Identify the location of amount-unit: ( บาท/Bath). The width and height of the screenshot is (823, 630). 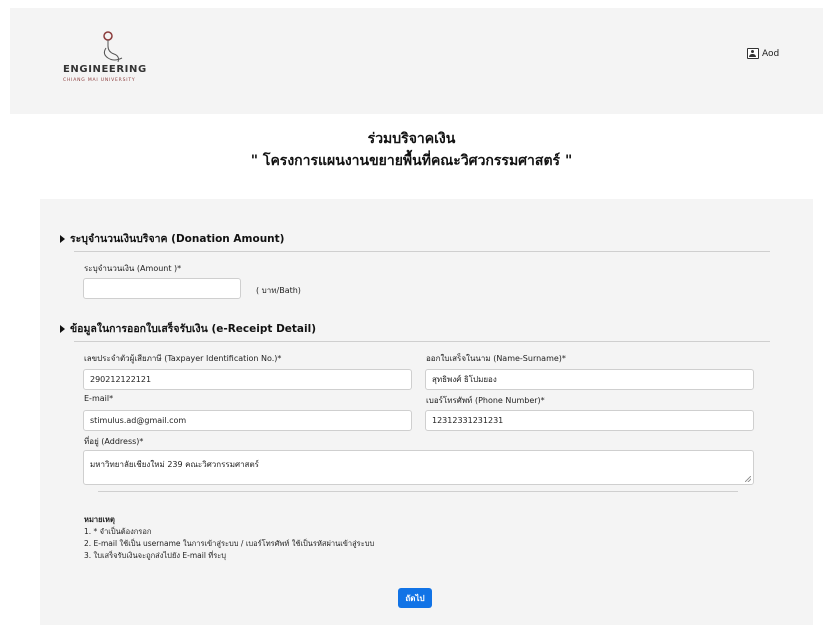
(278, 290).